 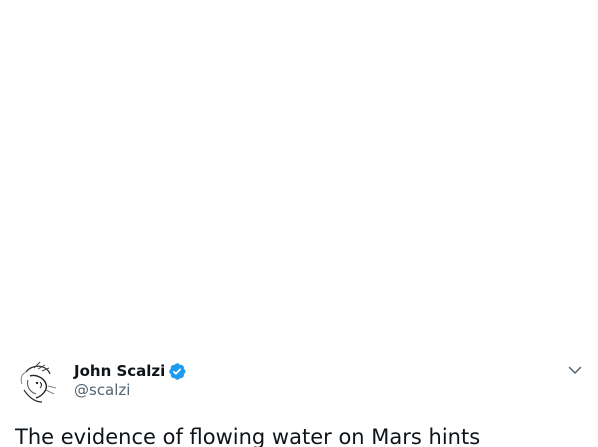 What do you see at coordinates (176, 371) in the screenshot?
I see `verified-badge-icon` at bounding box center [176, 371].